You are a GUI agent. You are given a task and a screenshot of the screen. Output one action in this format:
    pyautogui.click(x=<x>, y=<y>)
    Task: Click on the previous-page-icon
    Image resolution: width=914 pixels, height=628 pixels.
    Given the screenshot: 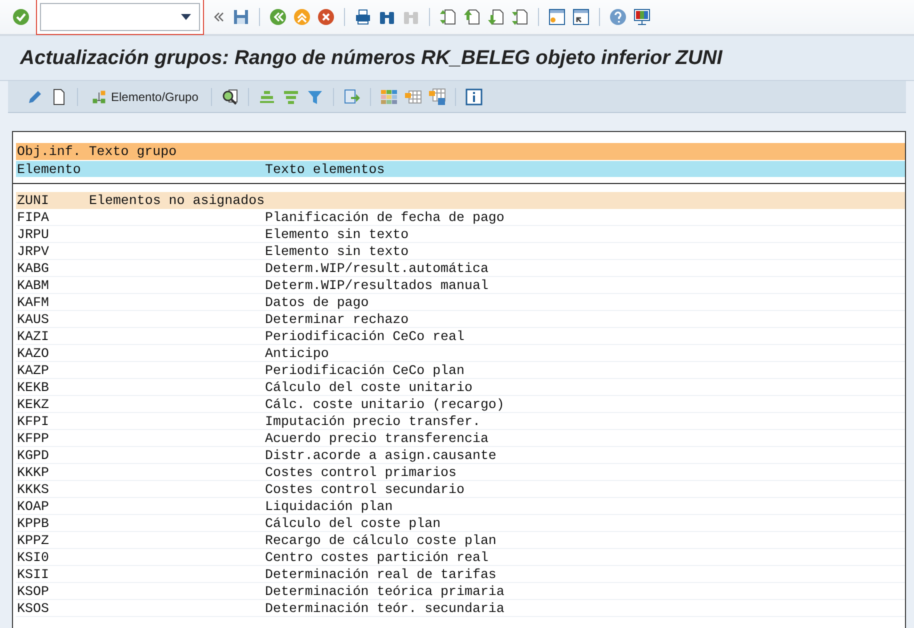 What is the action you would take?
    pyautogui.click(x=472, y=17)
    